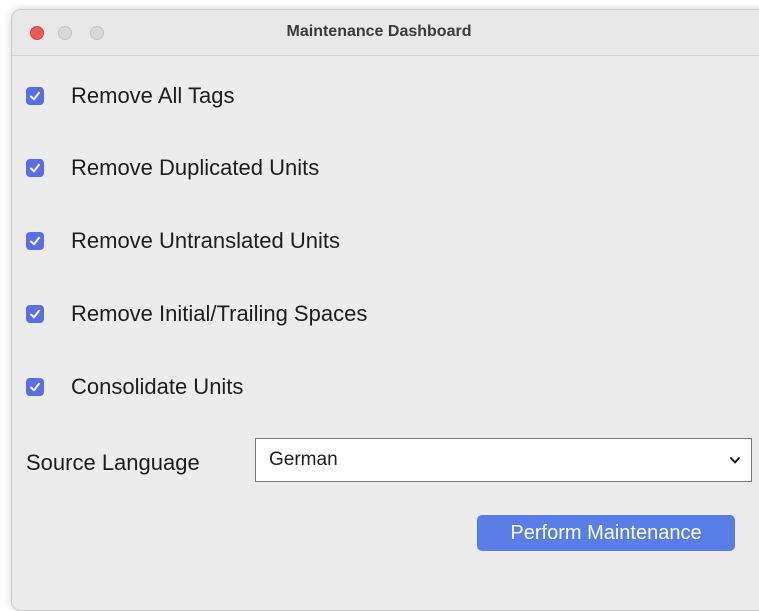  Describe the element at coordinates (219, 313) in the screenshot. I see `option-label: Remove Initial/Trailing Spaces` at that location.